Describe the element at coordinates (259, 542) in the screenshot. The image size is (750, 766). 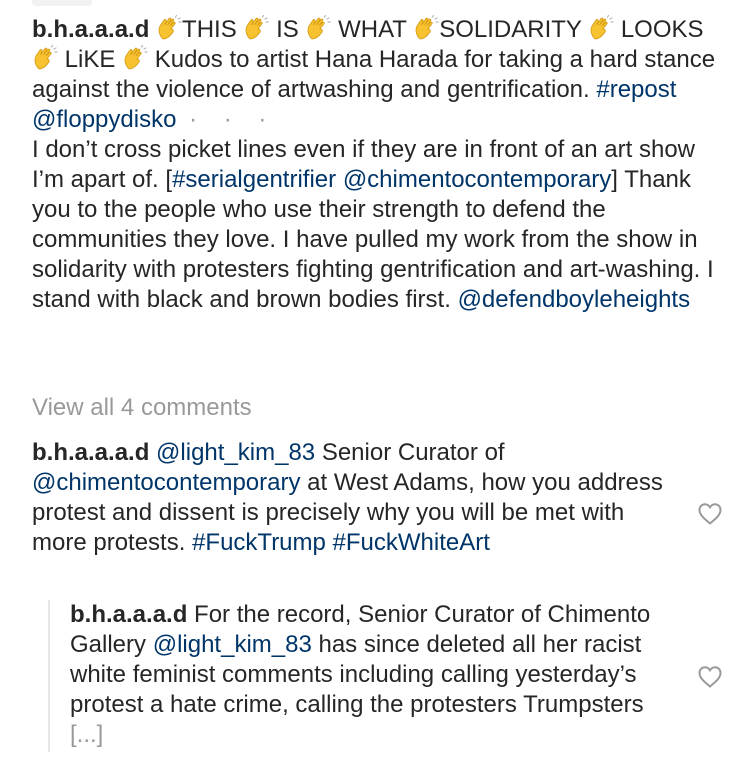
I see `hashtag-link: #FuckTrump` at that location.